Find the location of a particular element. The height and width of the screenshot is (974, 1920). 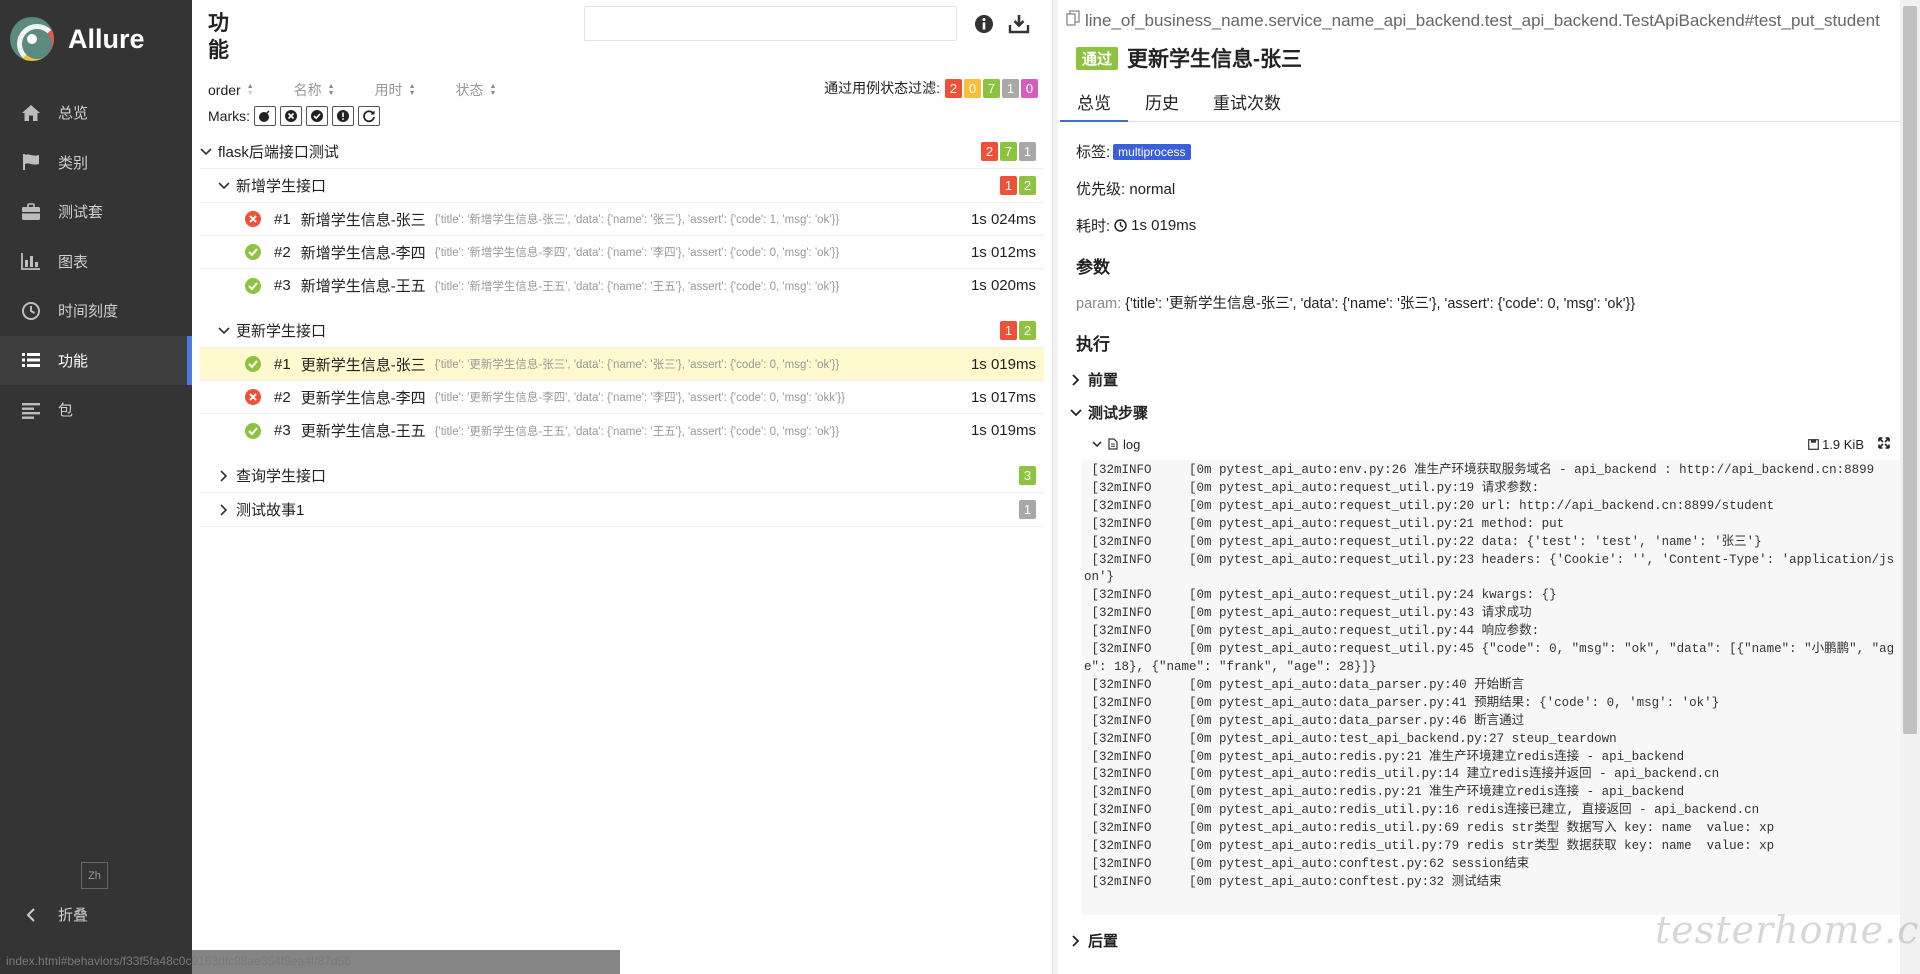

mark-new-broken-button is located at coordinates (343, 116).